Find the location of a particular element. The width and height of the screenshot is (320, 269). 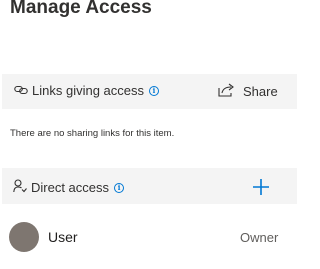

add-people-button is located at coordinates (261, 187).